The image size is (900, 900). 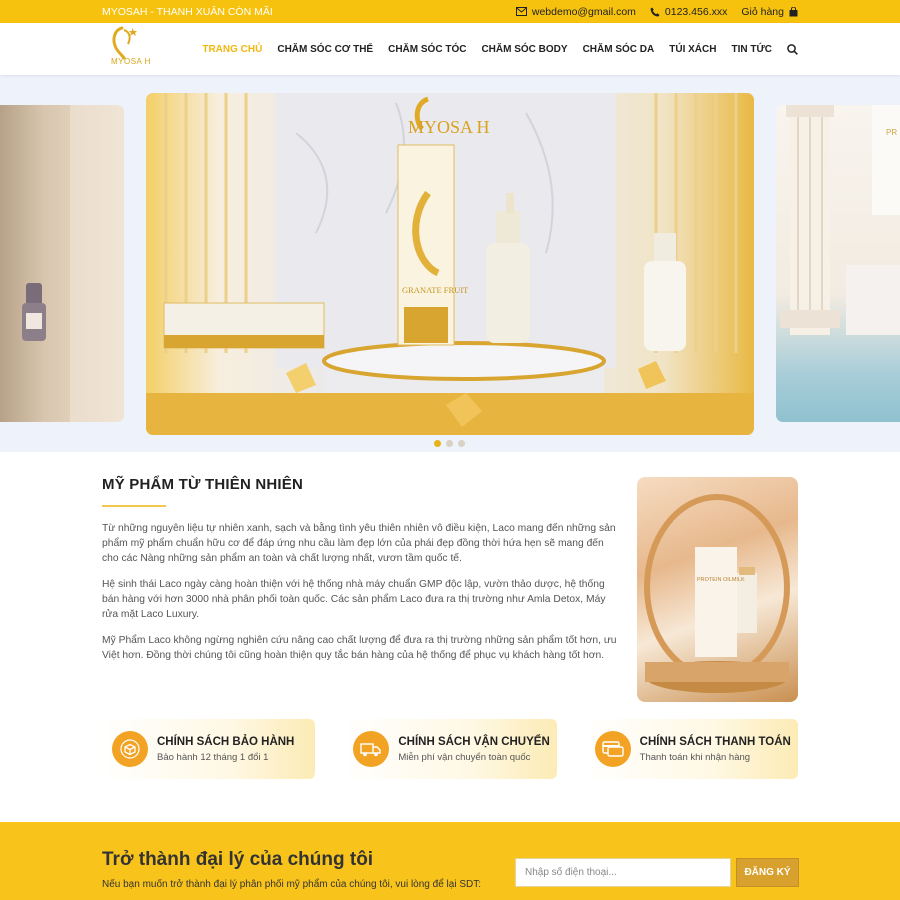 I want to click on title-underline, so click(x=134, y=506).